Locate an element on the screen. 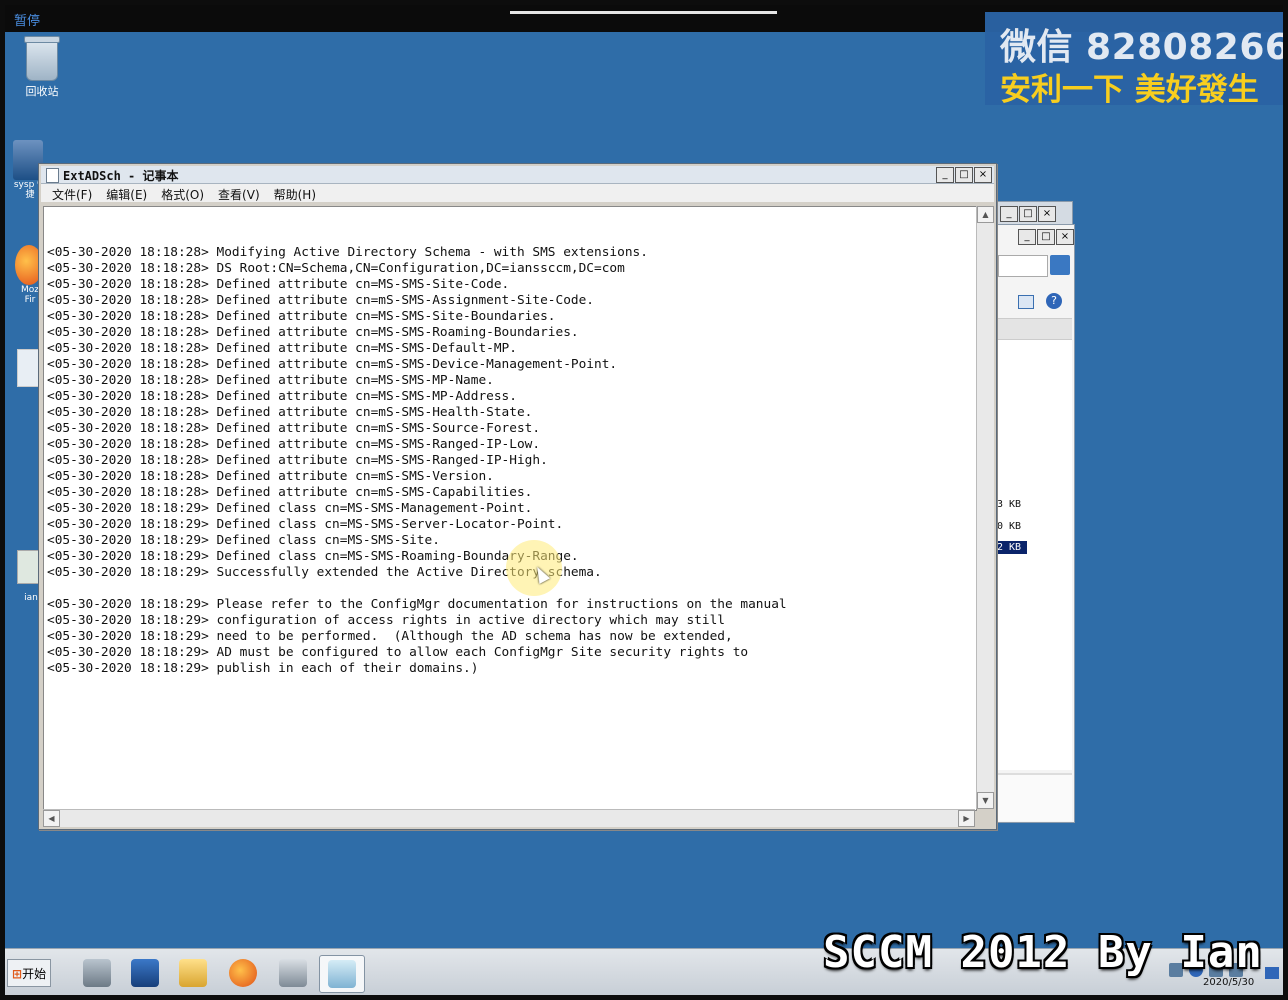  menu-format: 格式(O) is located at coordinates (182, 193).